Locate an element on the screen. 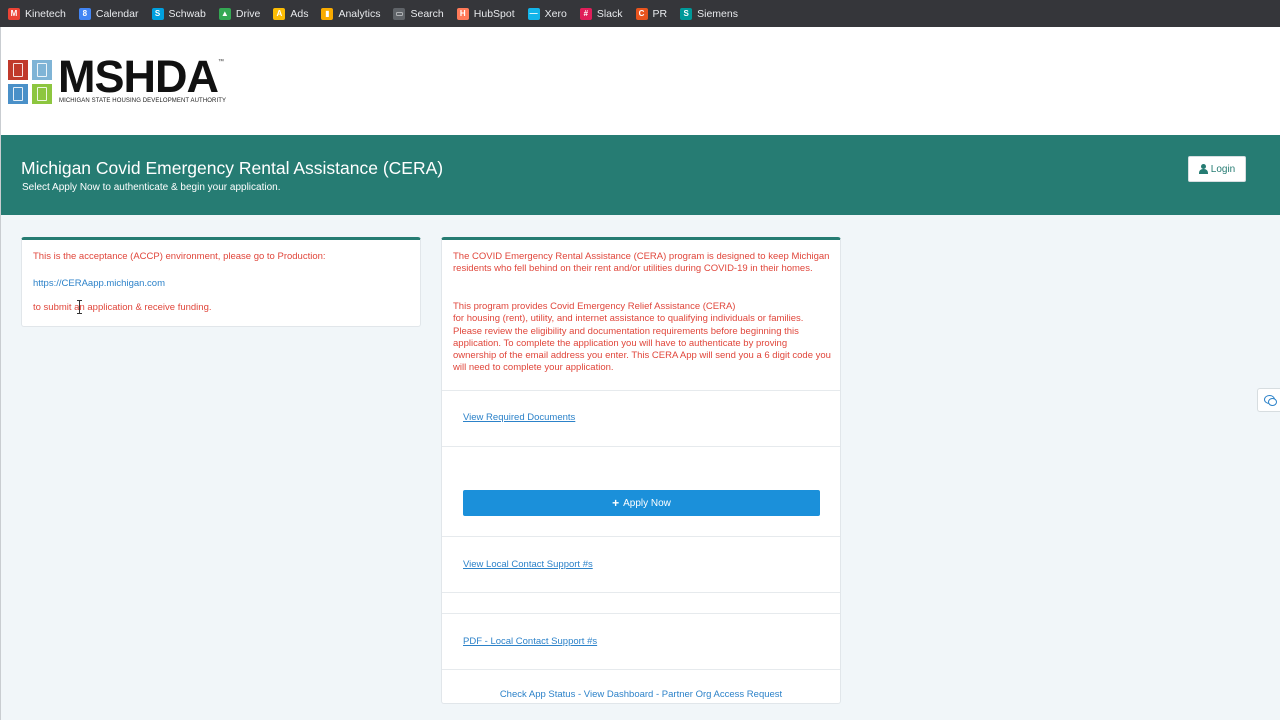  login-label: Login is located at coordinates (1223, 169).